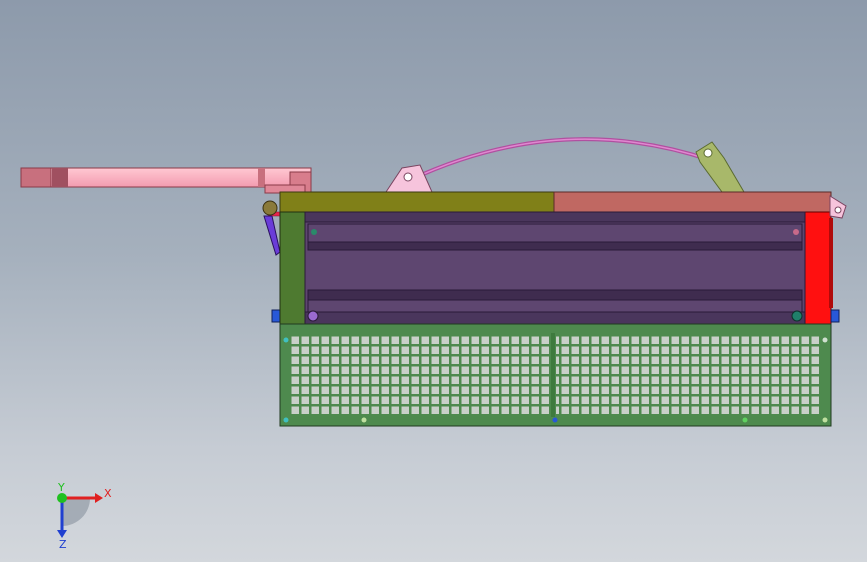  What do you see at coordinates (720, 167) in the screenshot?
I see `green-link` at bounding box center [720, 167].